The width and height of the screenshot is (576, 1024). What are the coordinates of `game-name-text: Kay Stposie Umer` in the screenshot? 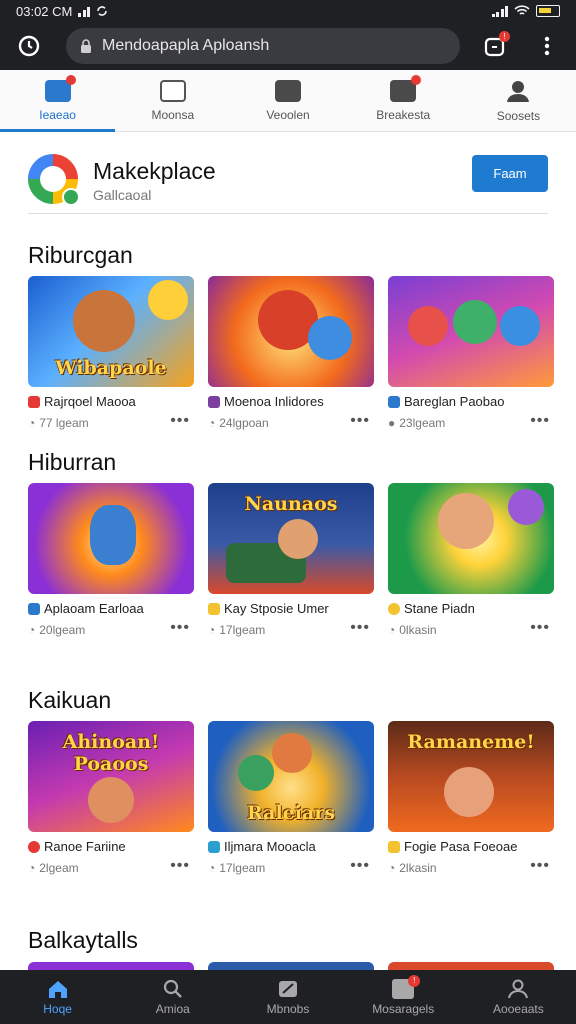 It's located at (276, 608).